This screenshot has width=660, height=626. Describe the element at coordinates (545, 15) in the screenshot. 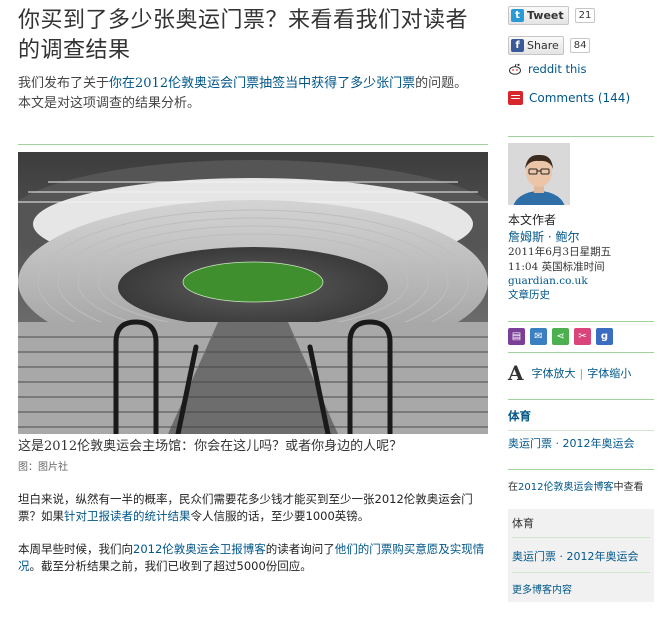

I see `tweet-label: Tweet` at that location.